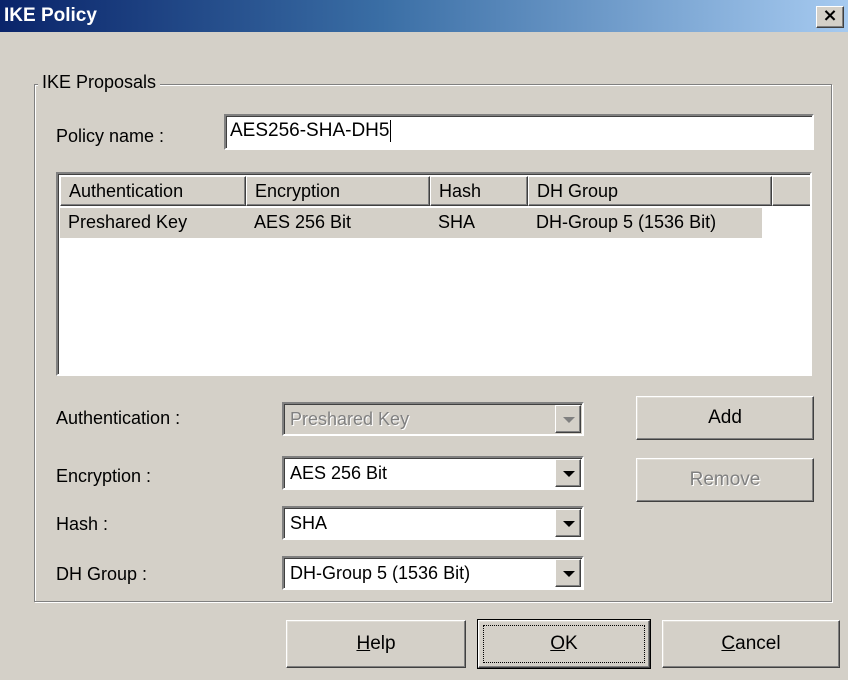  Describe the element at coordinates (128, 222) in the screenshot. I see `cell-authentication: Preshared Key` at that location.